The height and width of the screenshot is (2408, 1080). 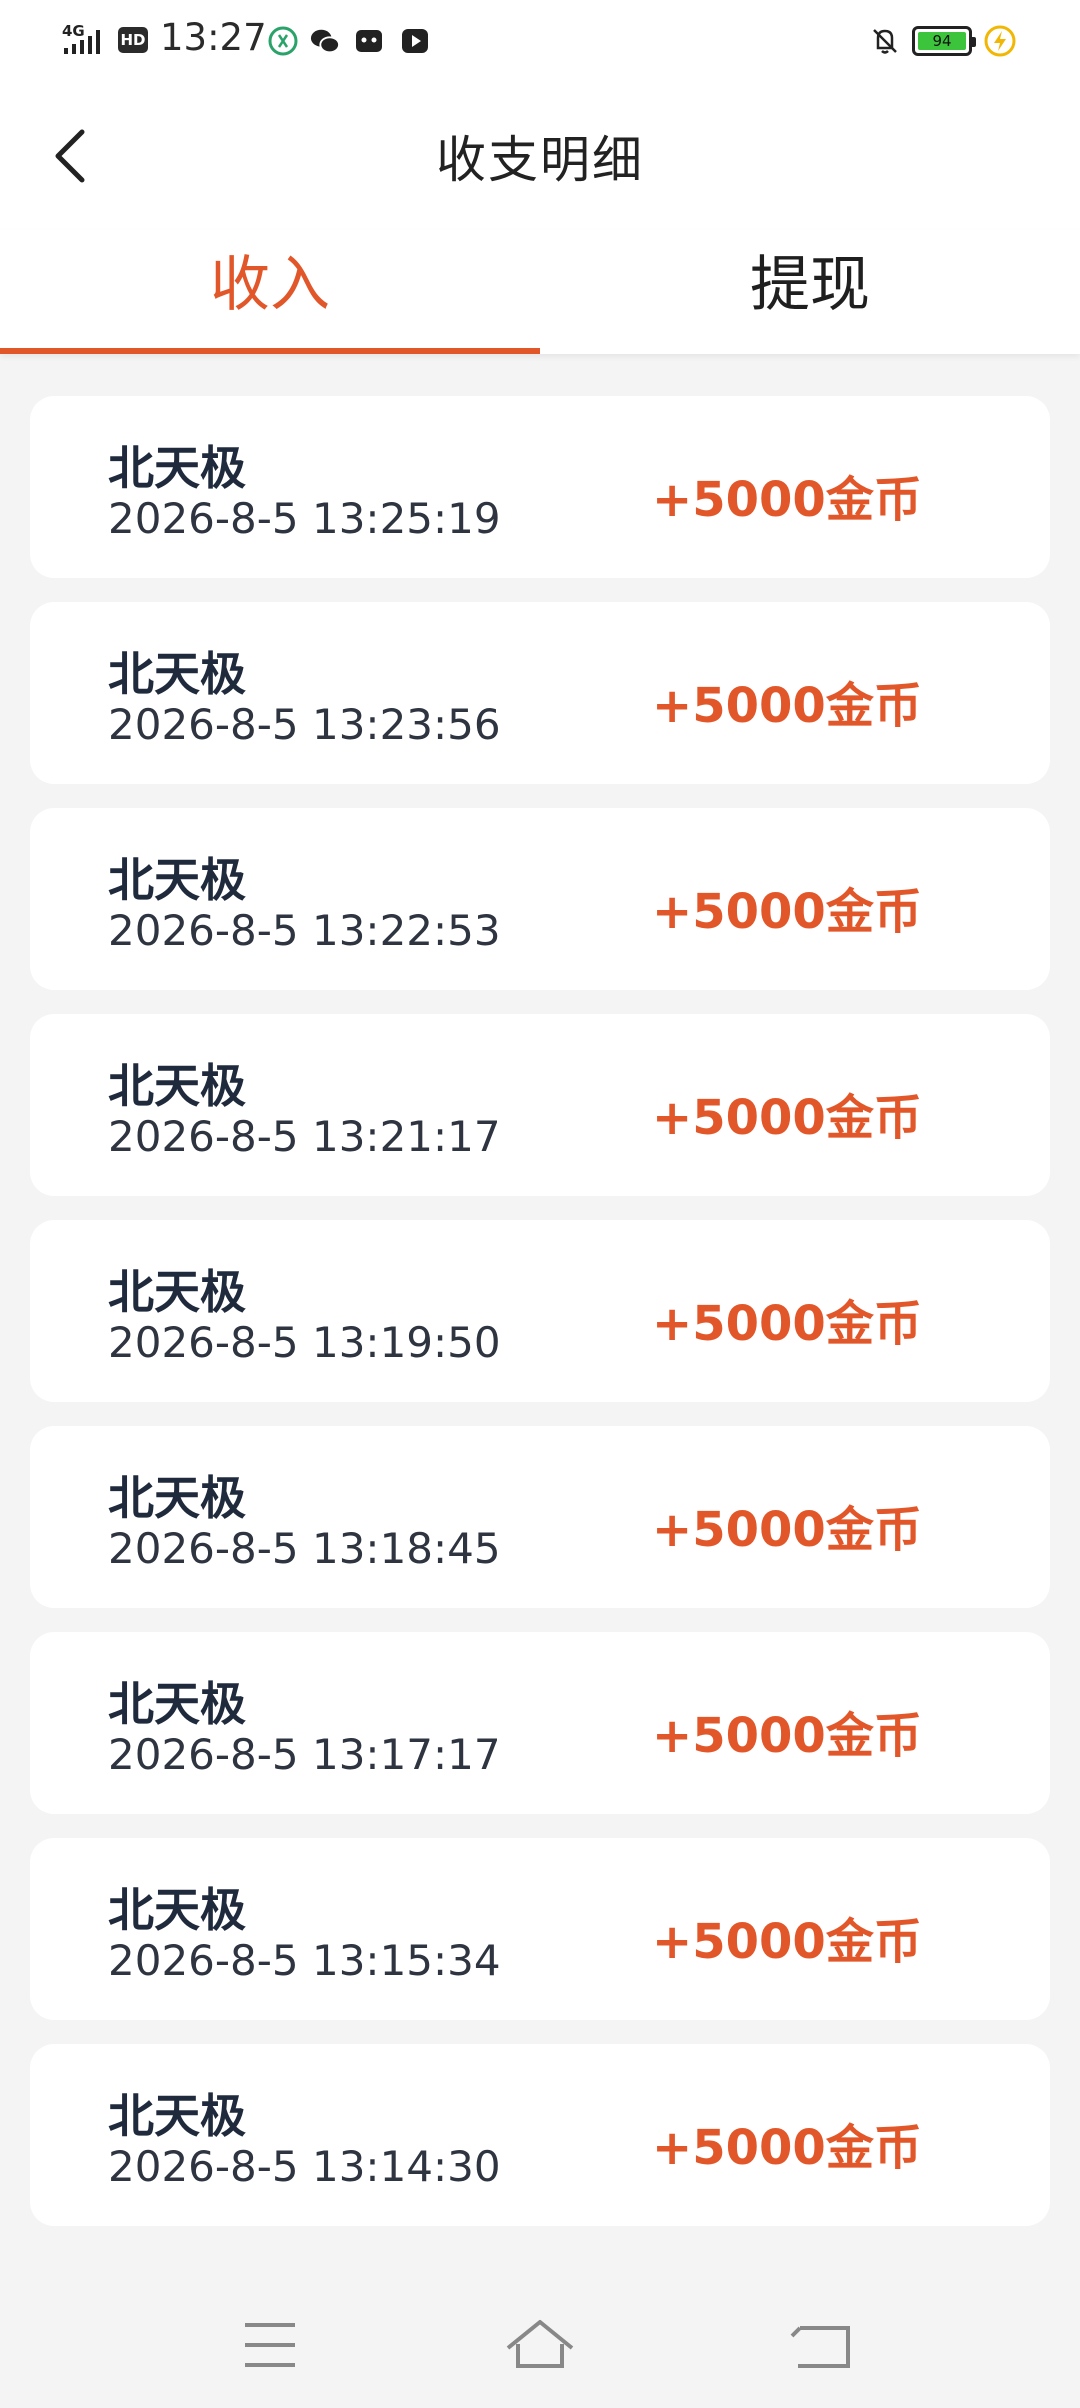 I want to click on list-item: 北天极 2026-8-5 13:21:17 +5000金币, so click(x=540, y=1105).